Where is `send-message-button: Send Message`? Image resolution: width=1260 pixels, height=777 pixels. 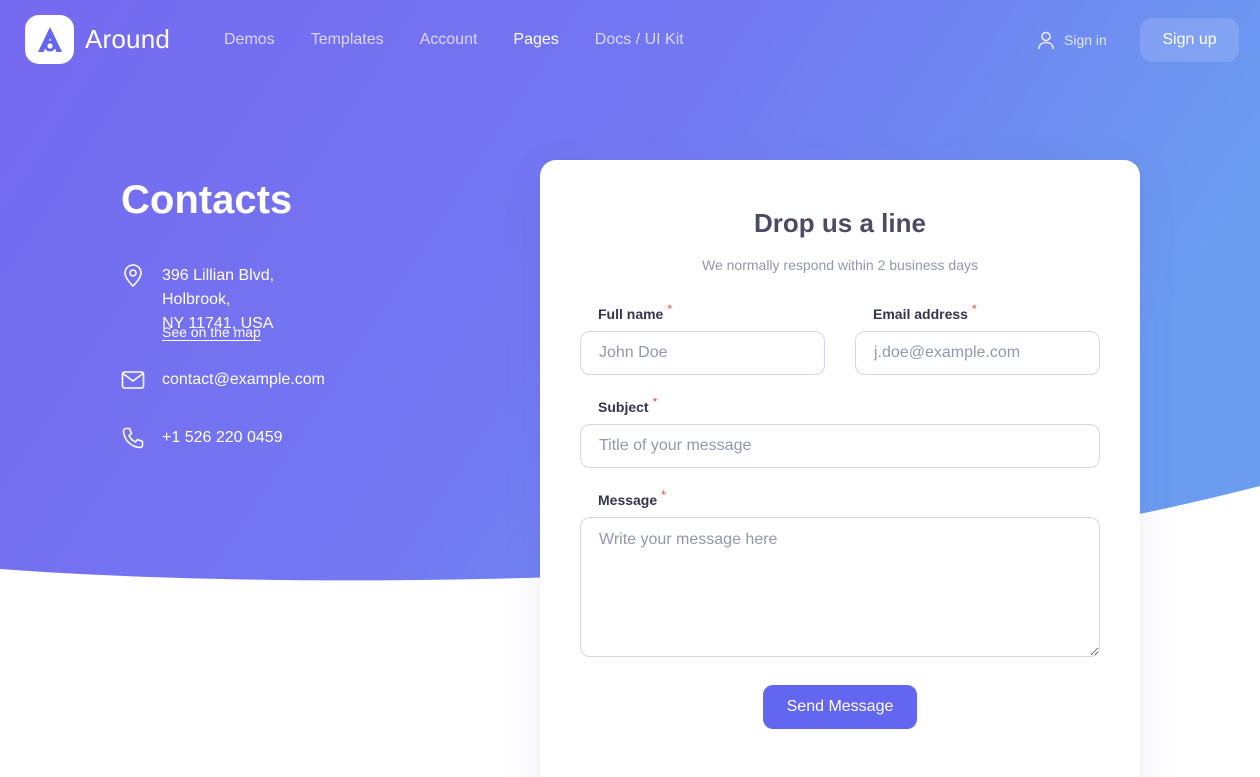 send-message-button: Send Message is located at coordinates (840, 707).